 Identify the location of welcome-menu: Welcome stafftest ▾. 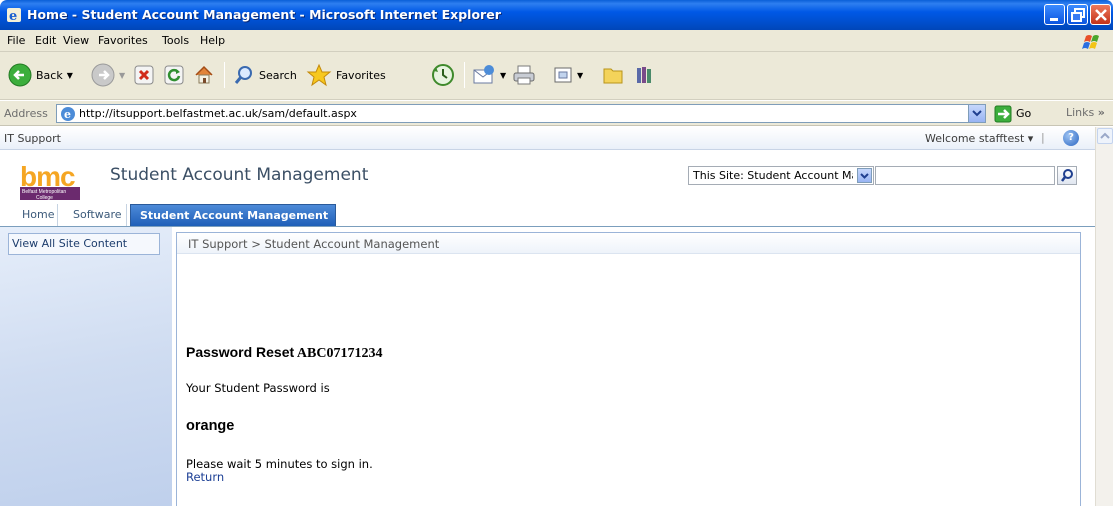
(979, 138).